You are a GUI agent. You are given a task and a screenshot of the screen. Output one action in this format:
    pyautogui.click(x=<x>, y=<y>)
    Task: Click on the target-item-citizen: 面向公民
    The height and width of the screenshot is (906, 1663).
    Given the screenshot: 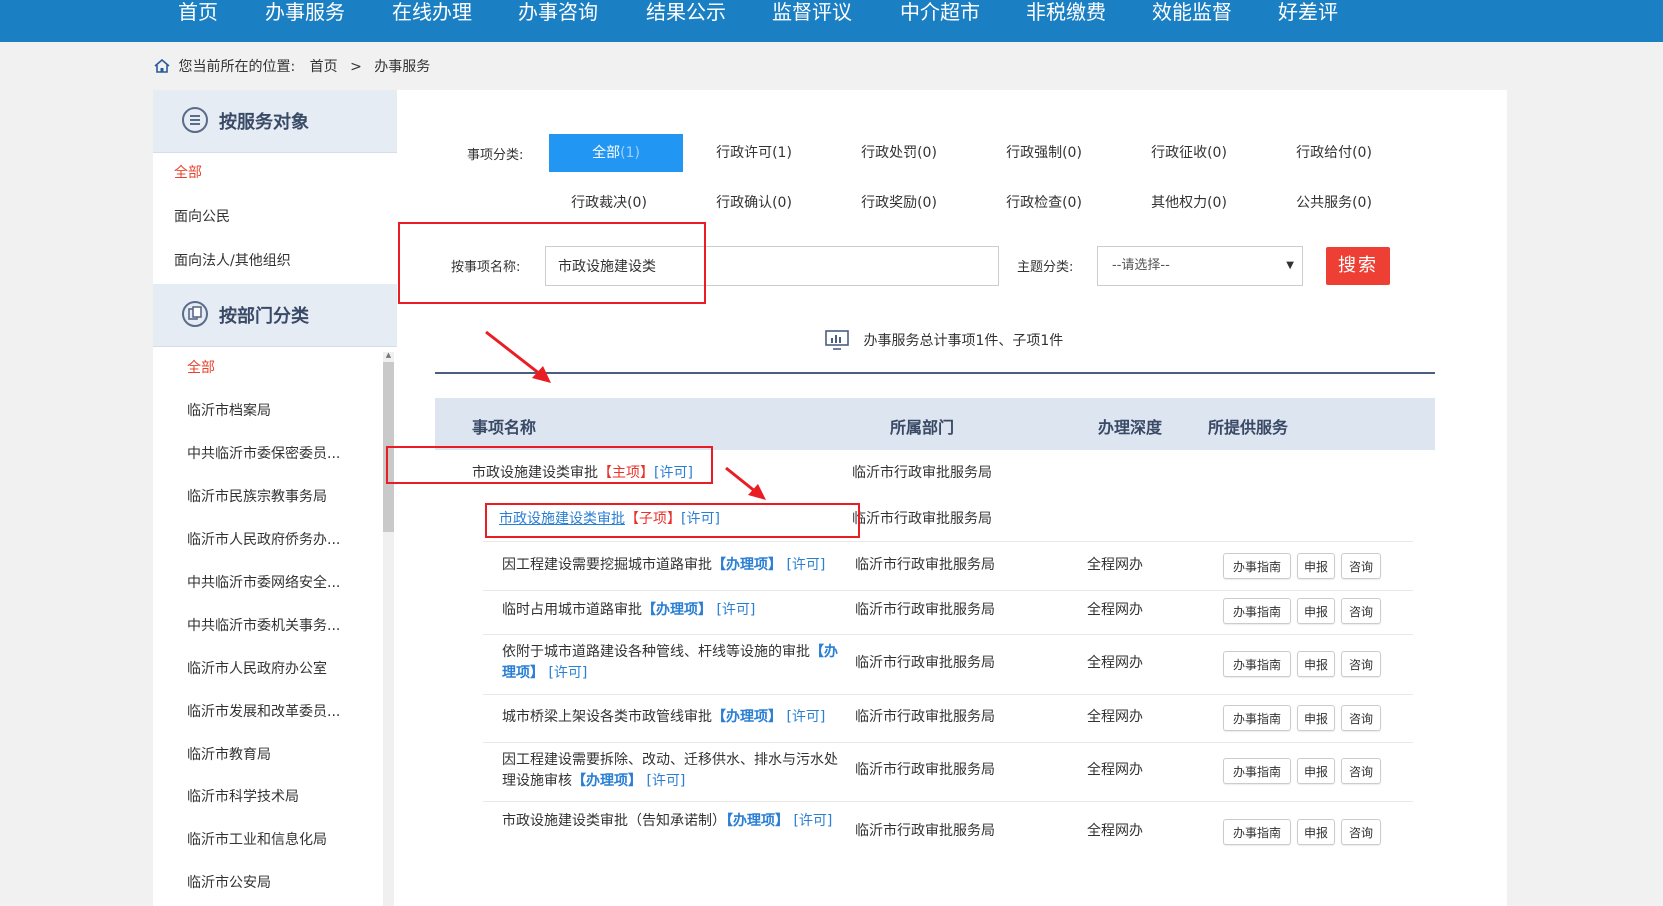 What is the action you would take?
    pyautogui.click(x=202, y=216)
    